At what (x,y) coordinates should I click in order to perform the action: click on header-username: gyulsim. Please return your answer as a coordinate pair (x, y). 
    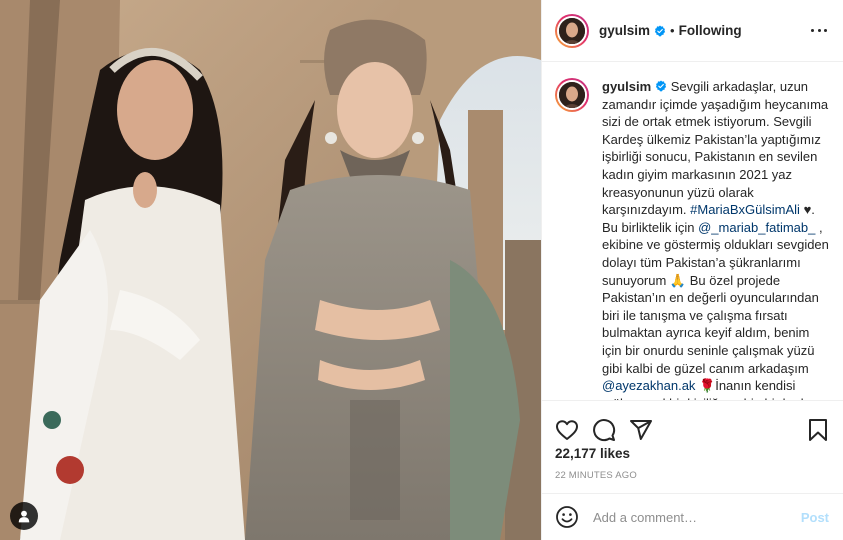
    Looking at the image, I should click on (624, 30).